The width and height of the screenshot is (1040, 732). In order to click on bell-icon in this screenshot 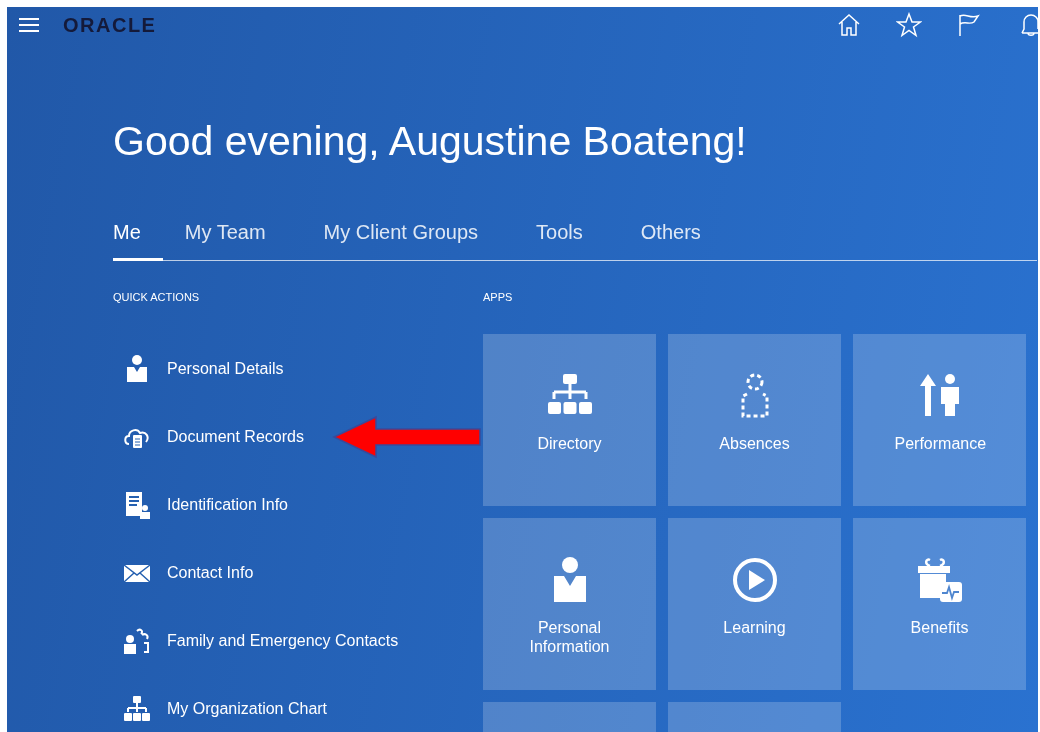, I will do `click(1029, 25)`.